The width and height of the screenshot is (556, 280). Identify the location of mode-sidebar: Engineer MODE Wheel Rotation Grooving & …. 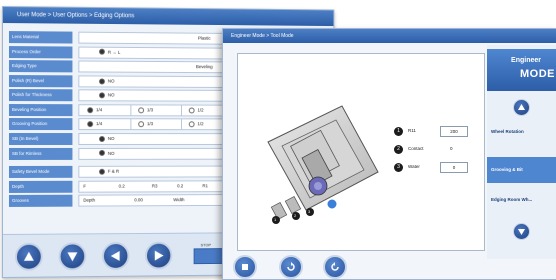
(521, 152).